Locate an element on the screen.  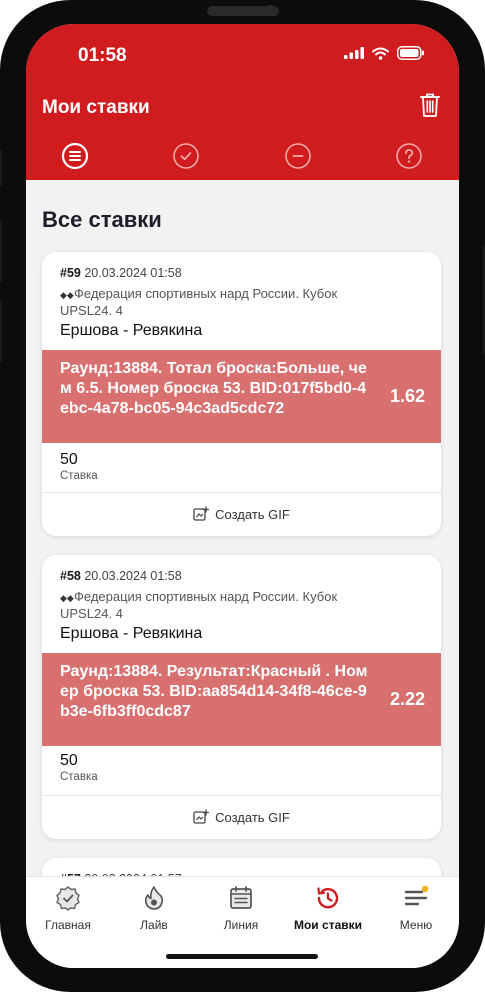
tab-won is located at coordinates (186, 156).